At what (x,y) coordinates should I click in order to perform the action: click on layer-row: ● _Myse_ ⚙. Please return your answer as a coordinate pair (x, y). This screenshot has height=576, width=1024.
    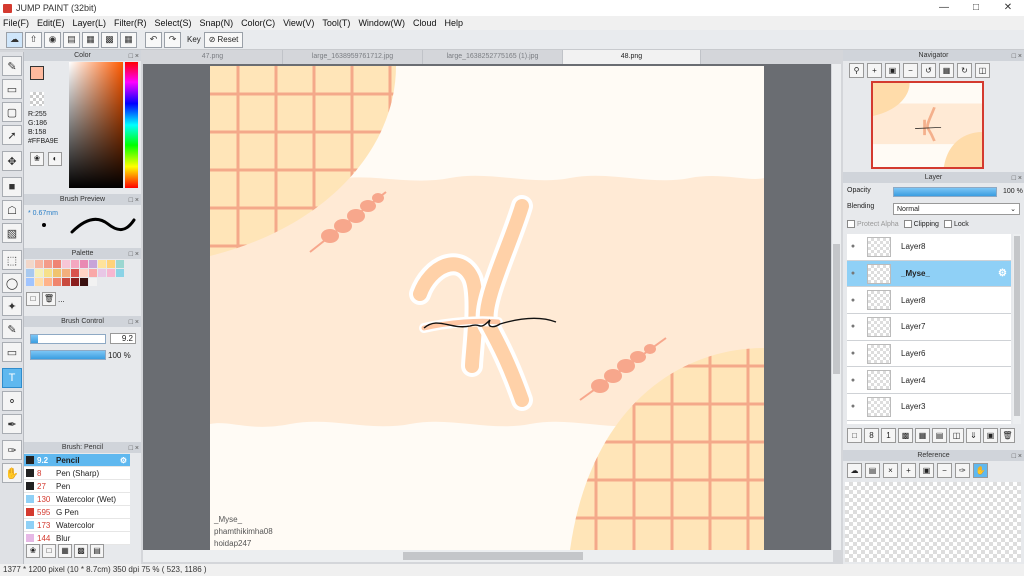
    Looking at the image, I should click on (929, 274).